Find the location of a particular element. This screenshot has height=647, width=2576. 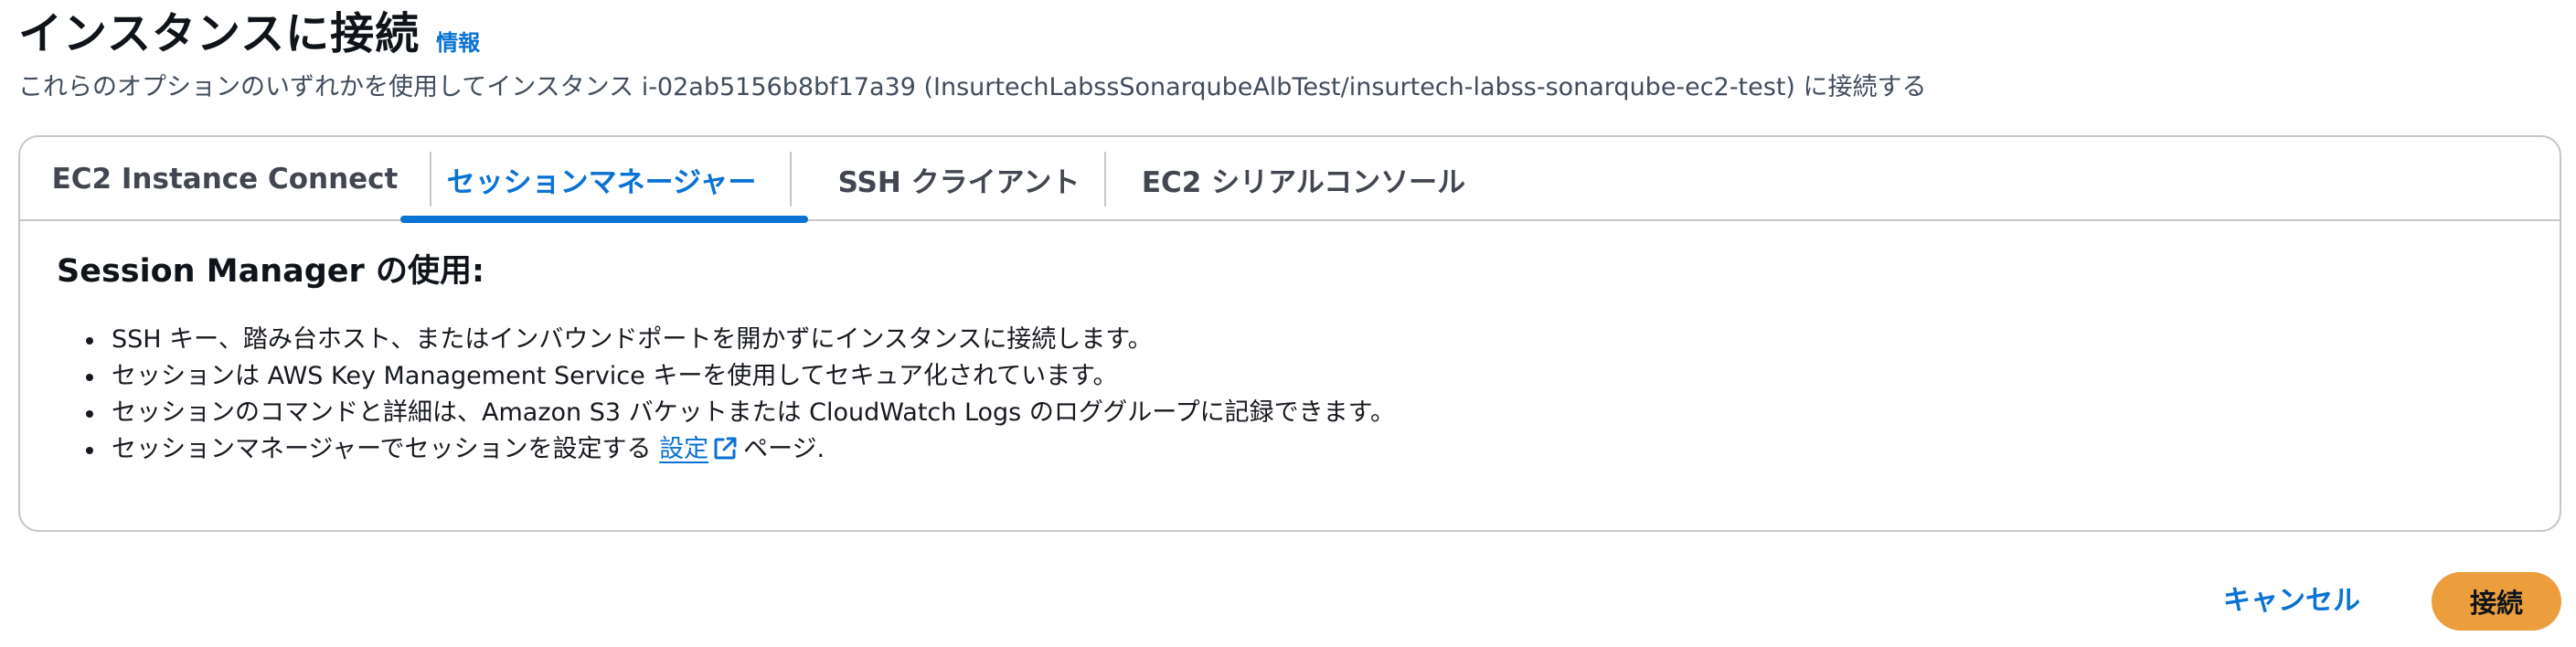

settings-link: 設定 is located at coordinates (683, 449).